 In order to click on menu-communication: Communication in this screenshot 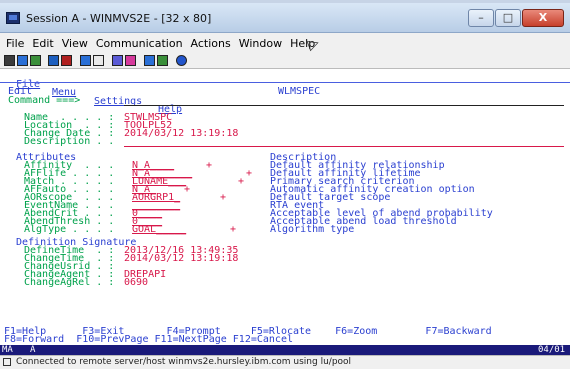, I will do `click(139, 43)`.